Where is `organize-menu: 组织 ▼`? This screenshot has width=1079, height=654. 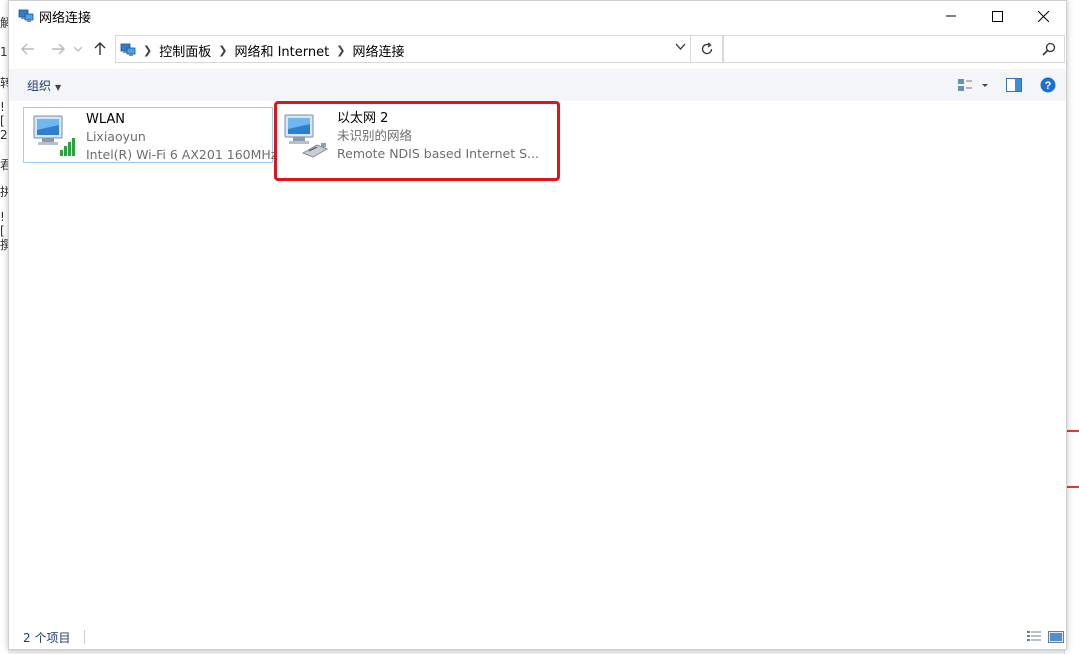
organize-menu: 组织 ▼ is located at coordinates (44, 85).